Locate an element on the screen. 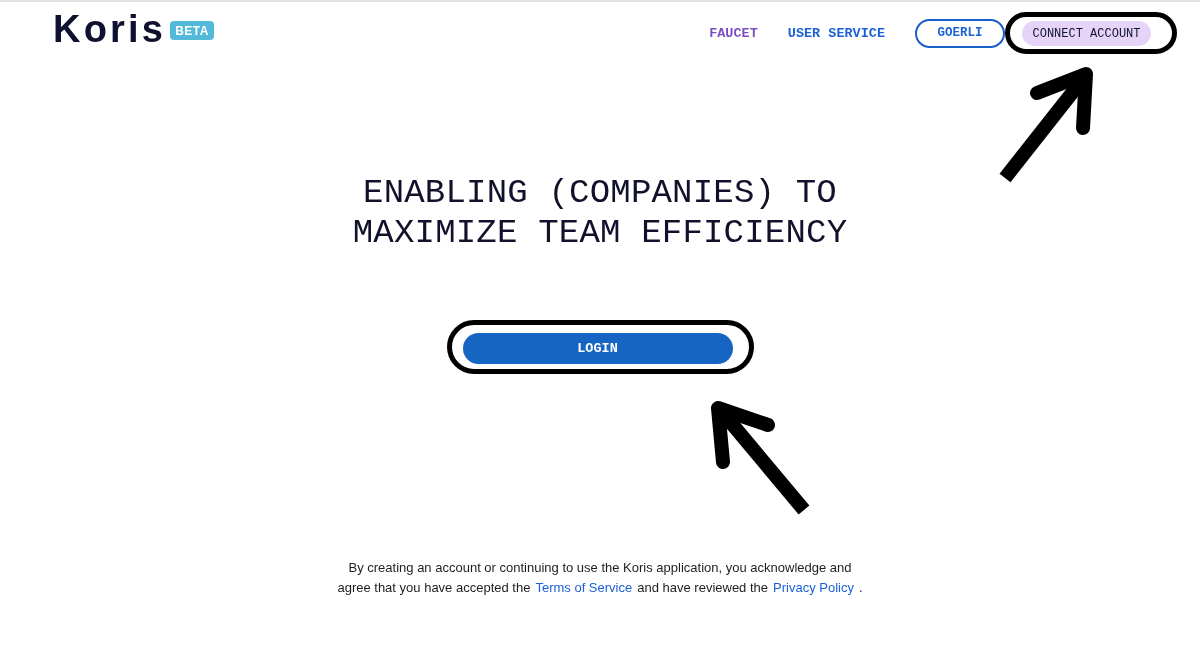 The image size is (1200, 659). headline: ENABLING (COMPANIES) TO MAXIMIZE TEAM EFFICIENCY is located at coordinates (600, 213).